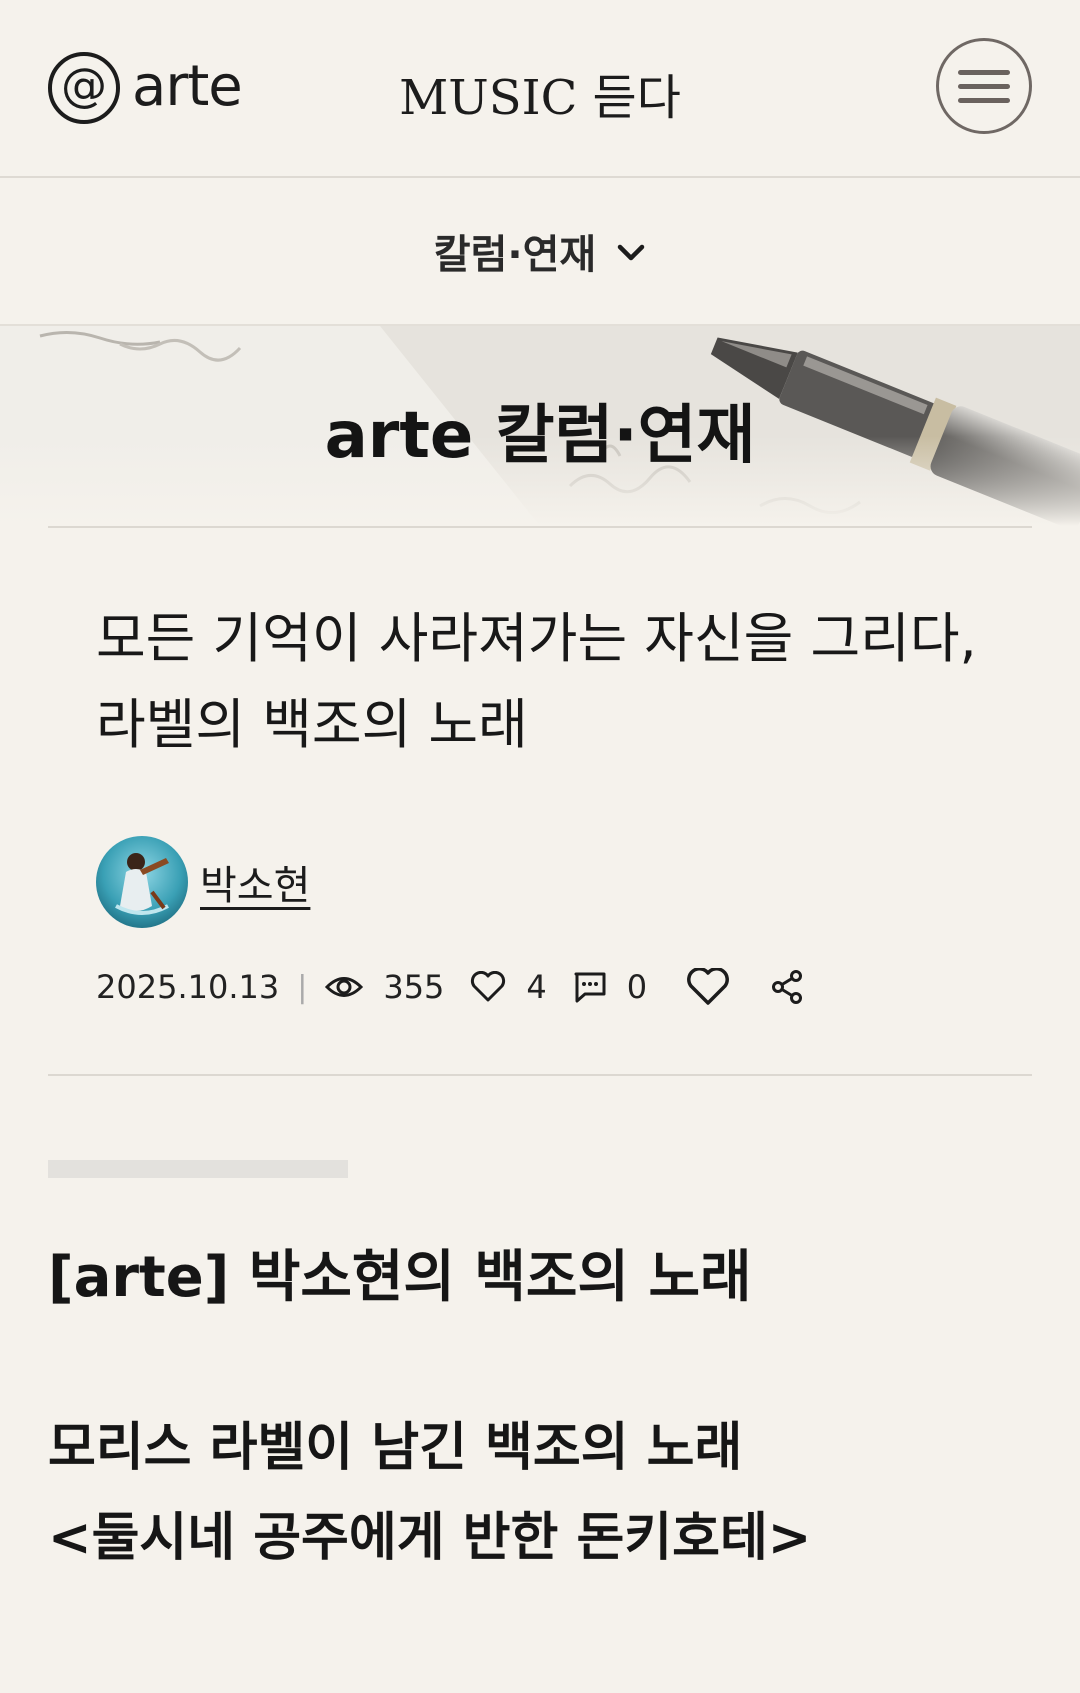 The height and width of the screenshot is (1693, 1080). I want to click on comment-count: 0, so click(637, 987).